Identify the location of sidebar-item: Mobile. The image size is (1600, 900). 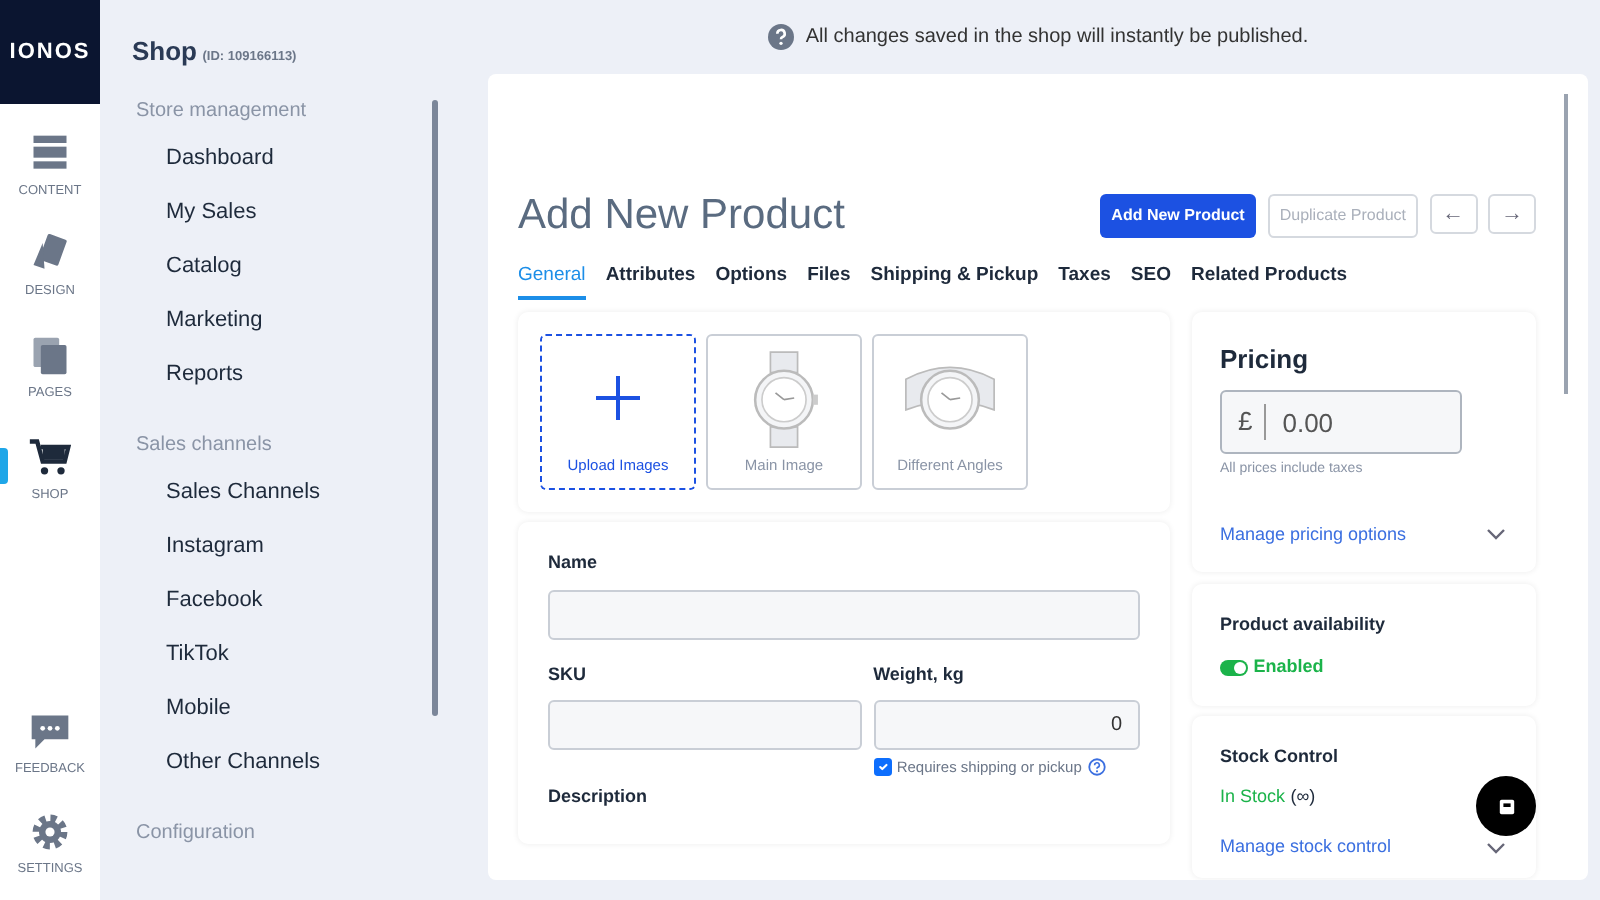
(296, 708).